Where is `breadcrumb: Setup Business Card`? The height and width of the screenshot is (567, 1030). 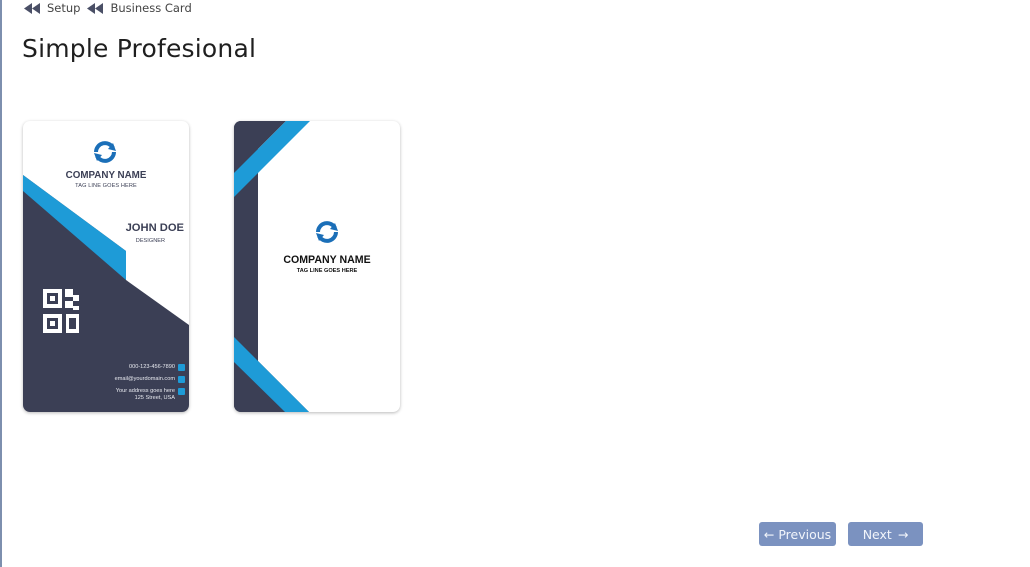 breadcrumb: Setup Business Card is located at coordinates (111, 8).